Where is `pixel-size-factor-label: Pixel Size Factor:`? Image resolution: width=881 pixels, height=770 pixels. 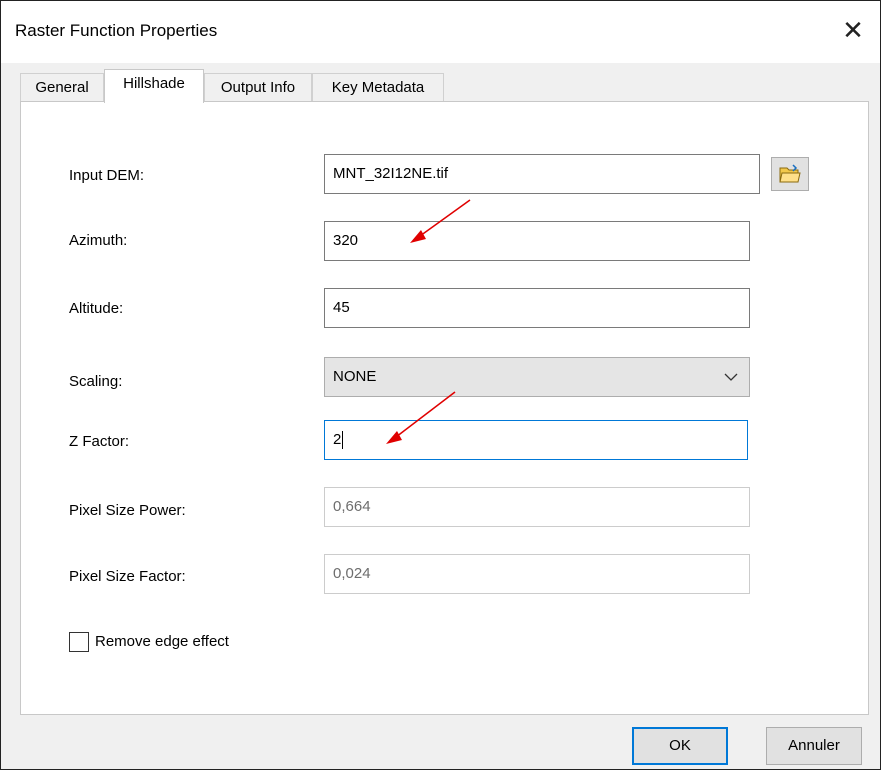 pixel-size-factor-label: Pixel Size Factor: is located at coordinates (127, 576).